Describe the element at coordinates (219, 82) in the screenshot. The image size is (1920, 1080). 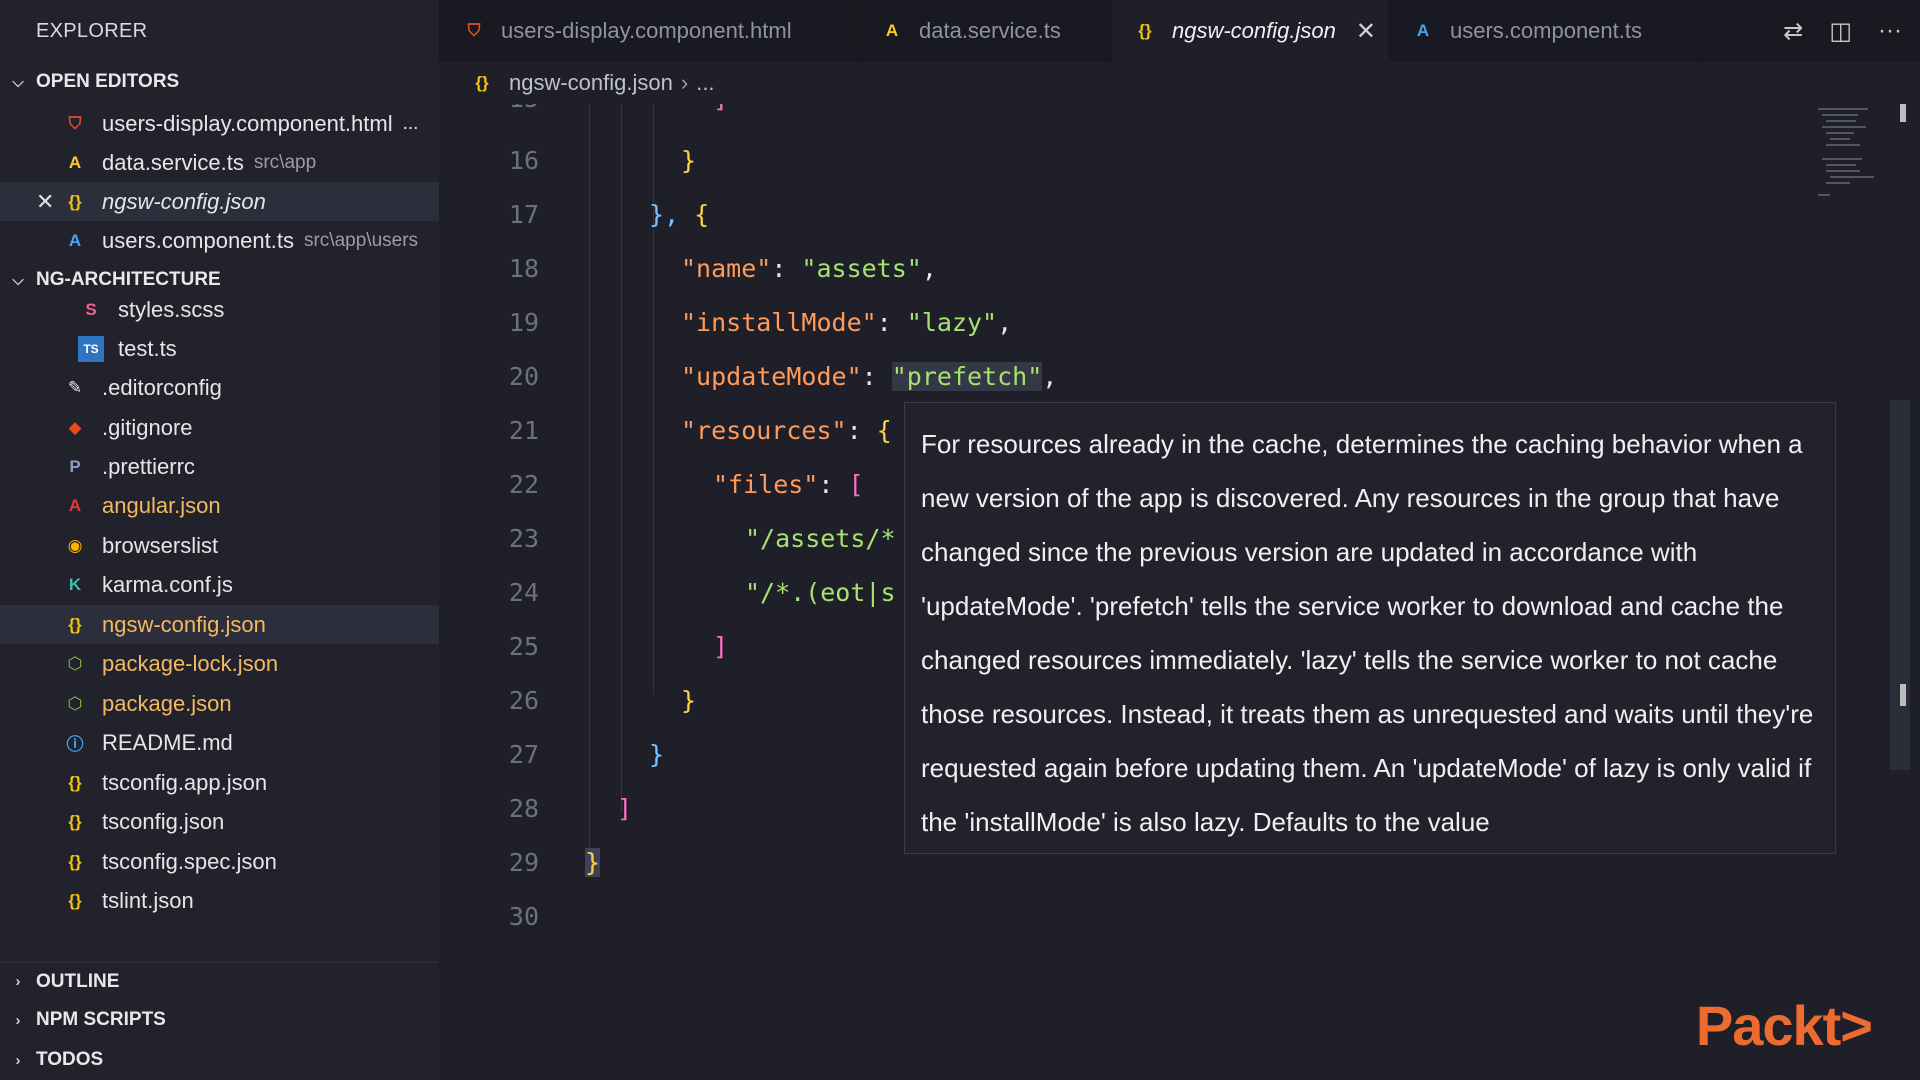
I see `open-editors-header: ⌵ OPEN EDITORS` at that location.